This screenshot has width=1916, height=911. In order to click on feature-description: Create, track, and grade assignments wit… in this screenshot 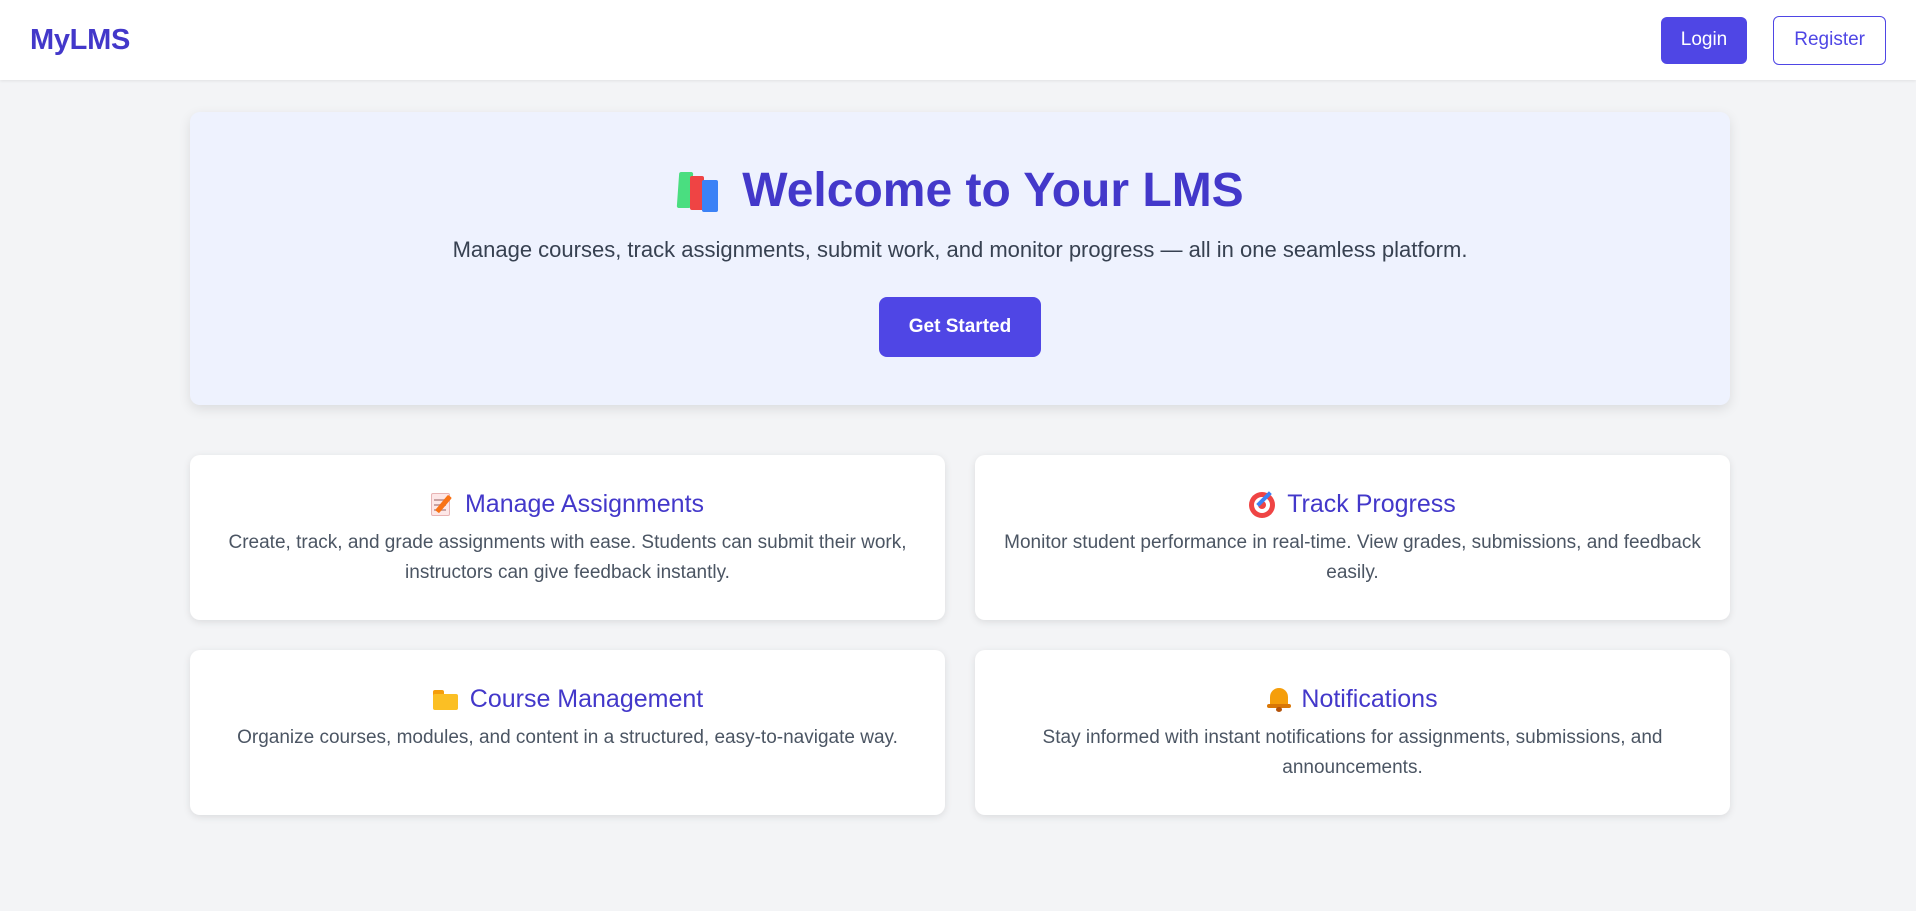, I will do `click(567, 557)`.